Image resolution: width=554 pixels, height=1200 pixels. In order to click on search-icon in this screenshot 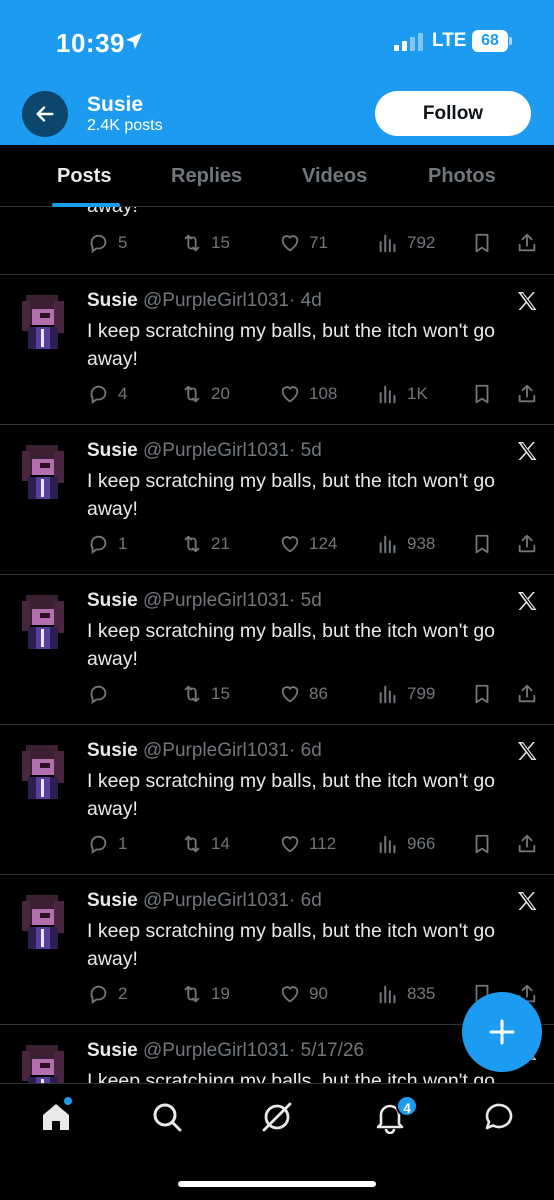, I will do `click(167, 1117)`.